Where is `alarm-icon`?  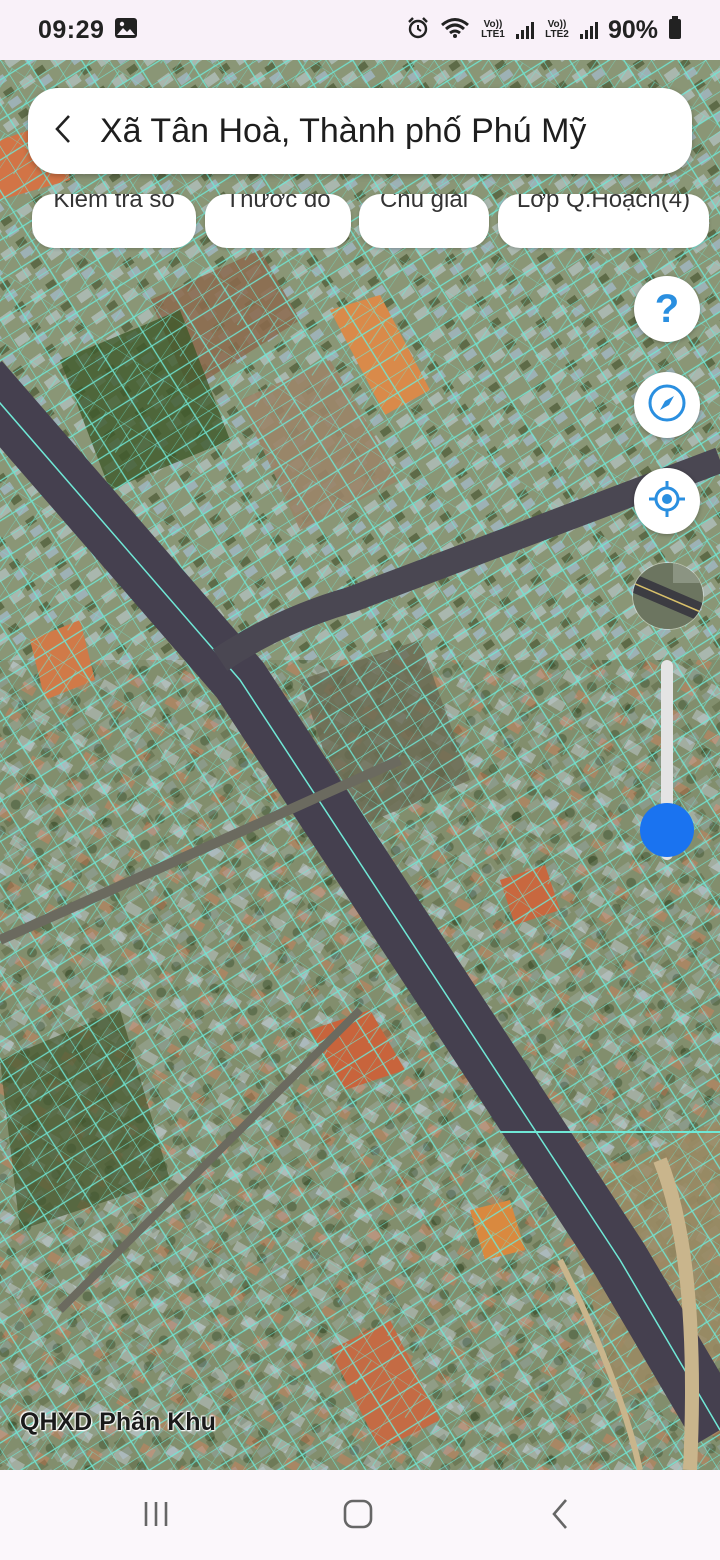 alarm-icon is located at coordinates (418, 30).